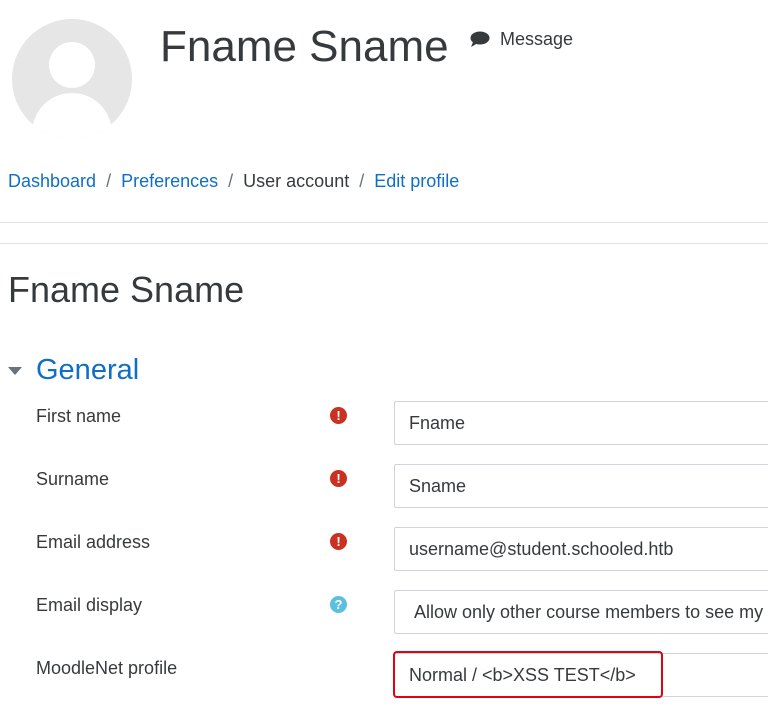 This screenshot has height=709, width=768. Describe the element at coordinates (480, 39) in the screenshot. I see `speech-bubble-icon` at that location.